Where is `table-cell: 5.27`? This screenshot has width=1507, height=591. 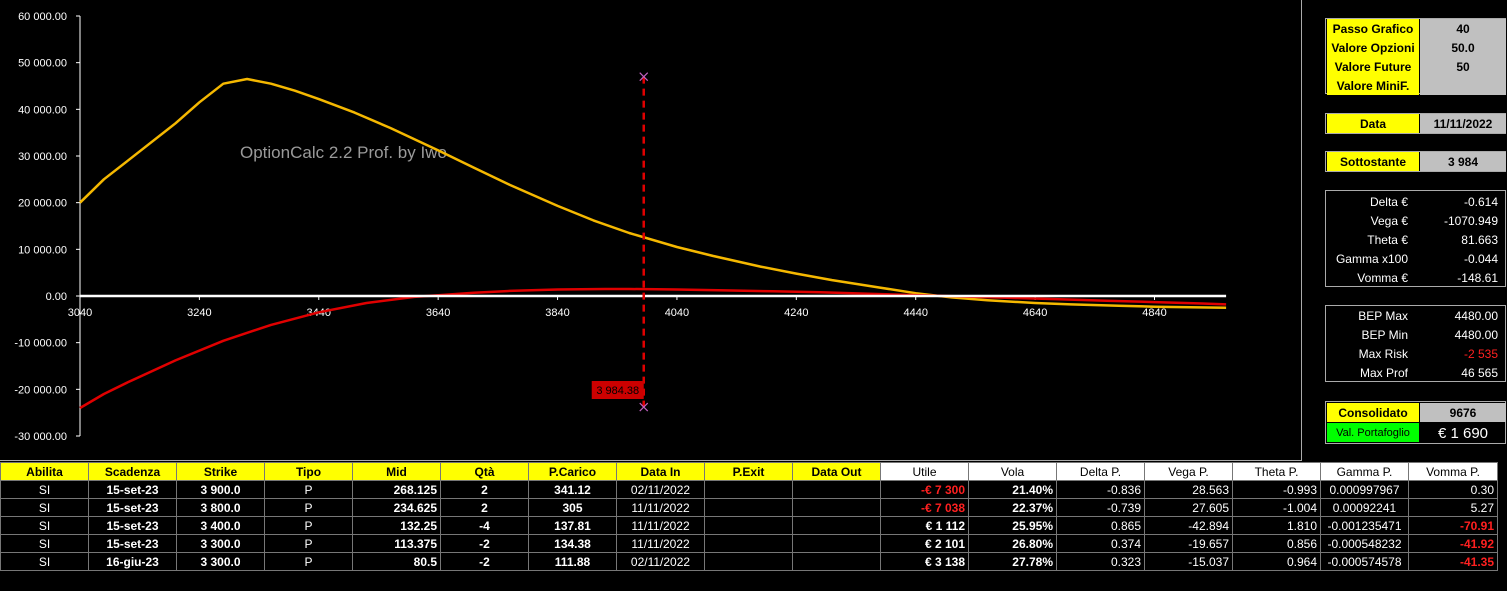 table-cell: 5.27 is located at coordinates (1453, 507).